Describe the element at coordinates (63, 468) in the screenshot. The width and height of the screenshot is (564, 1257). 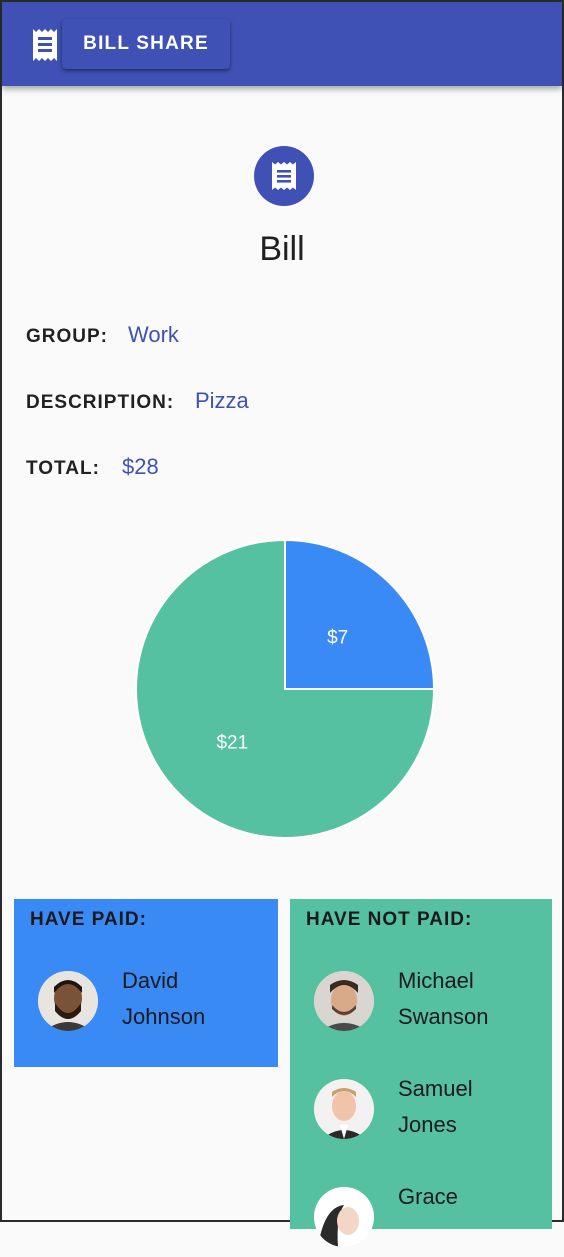
I see `total-label: TOTAL:` at that location.